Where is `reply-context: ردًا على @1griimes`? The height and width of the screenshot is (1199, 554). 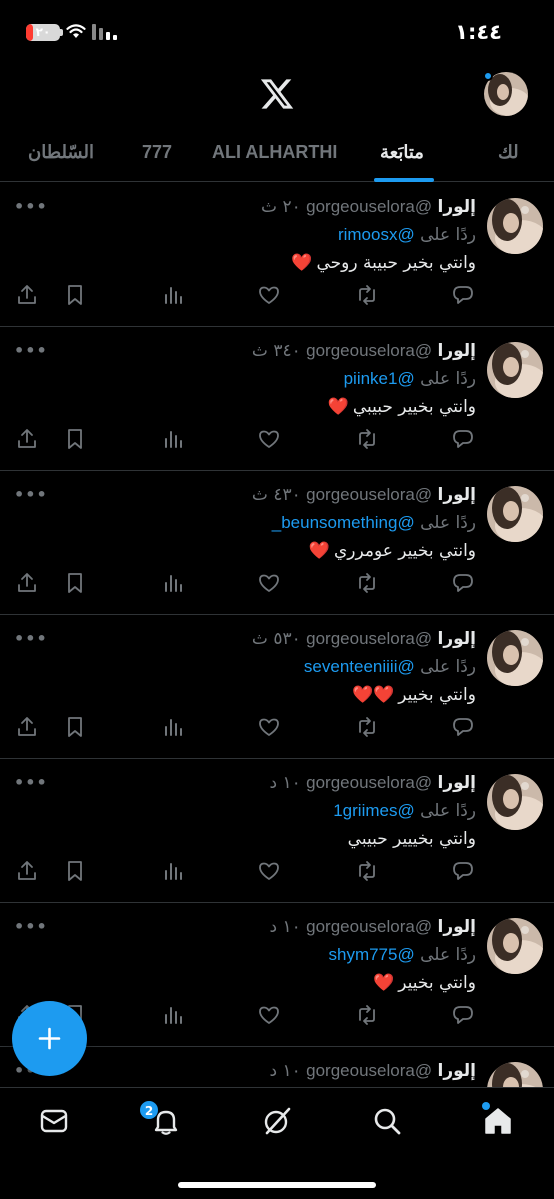
reply-context: ردًا على @1griimes is located at coordinates (404, 811).